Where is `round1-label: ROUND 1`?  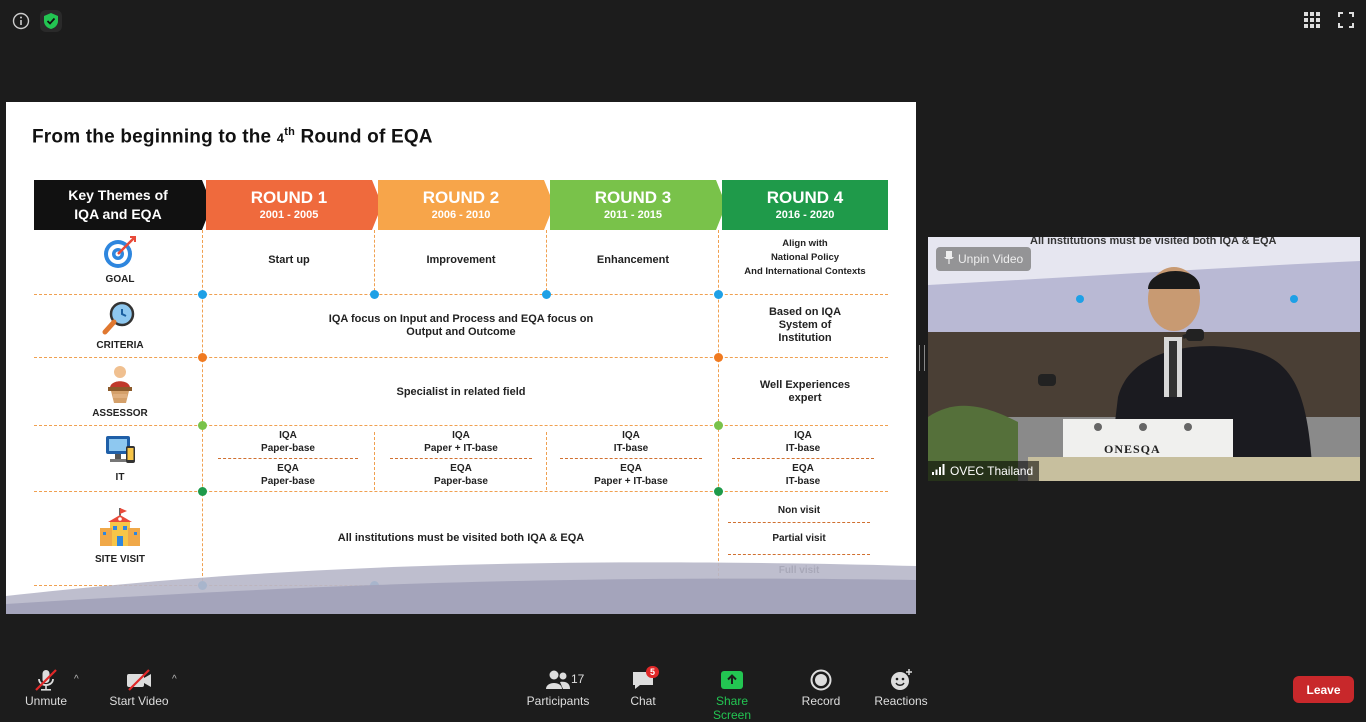
round1-label: ROUND 1 is located at coordinates (289, 197).